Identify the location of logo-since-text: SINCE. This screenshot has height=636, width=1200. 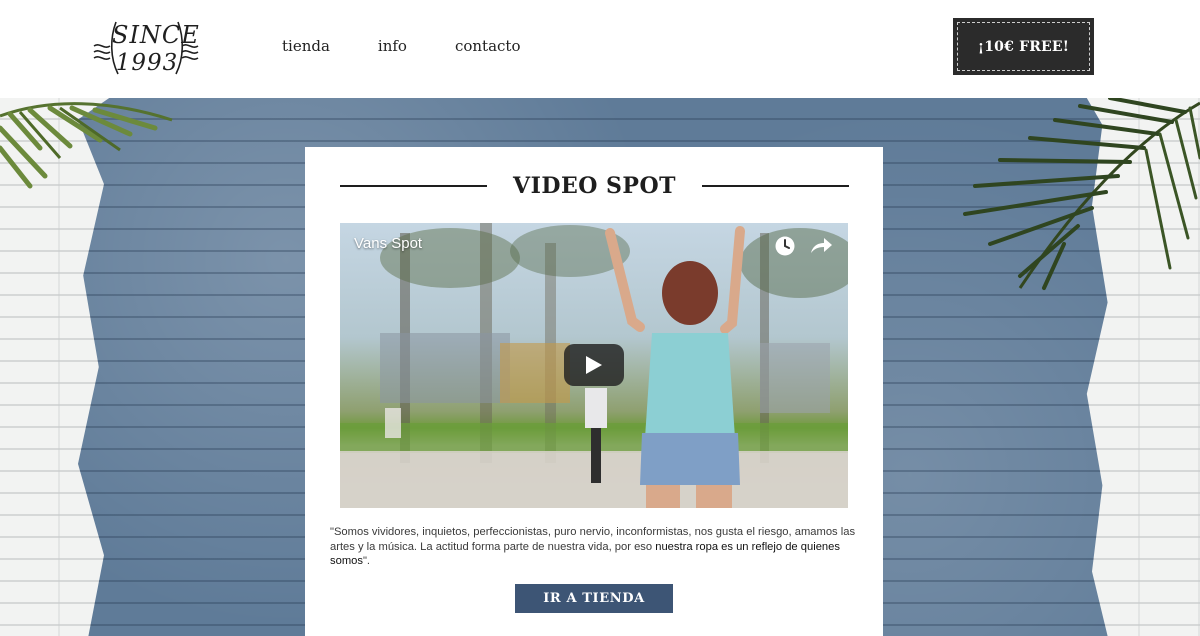
(156, 35).